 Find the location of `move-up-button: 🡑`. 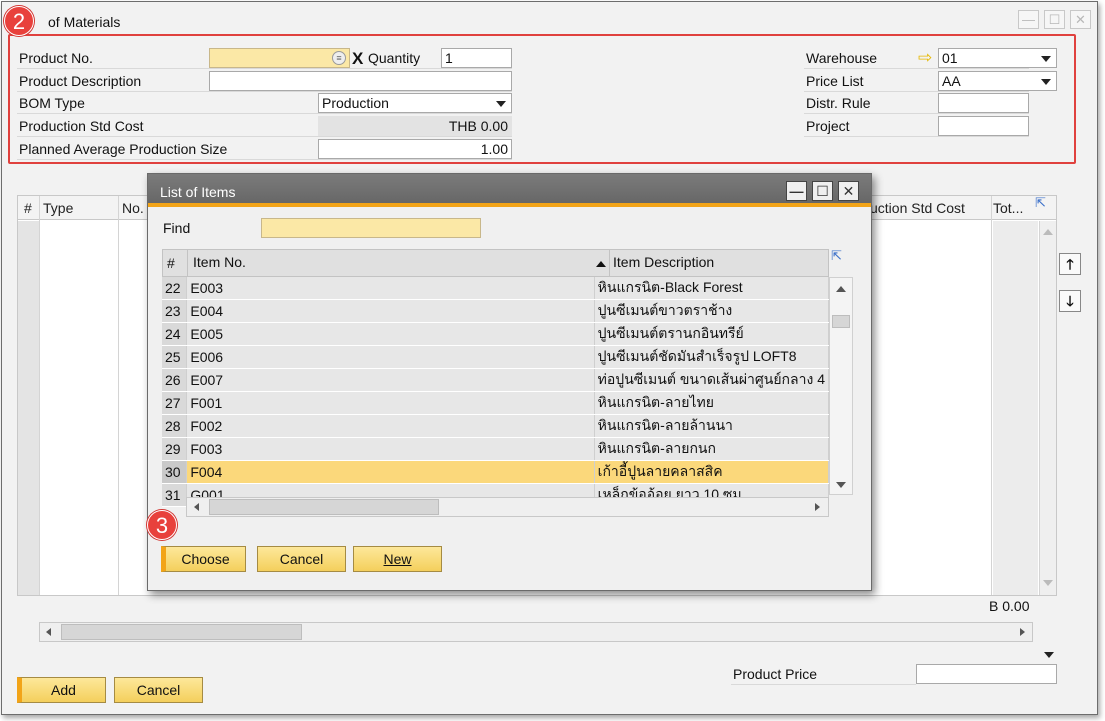

move-up-button: 🡑 is located at coordinates (1070, 264).